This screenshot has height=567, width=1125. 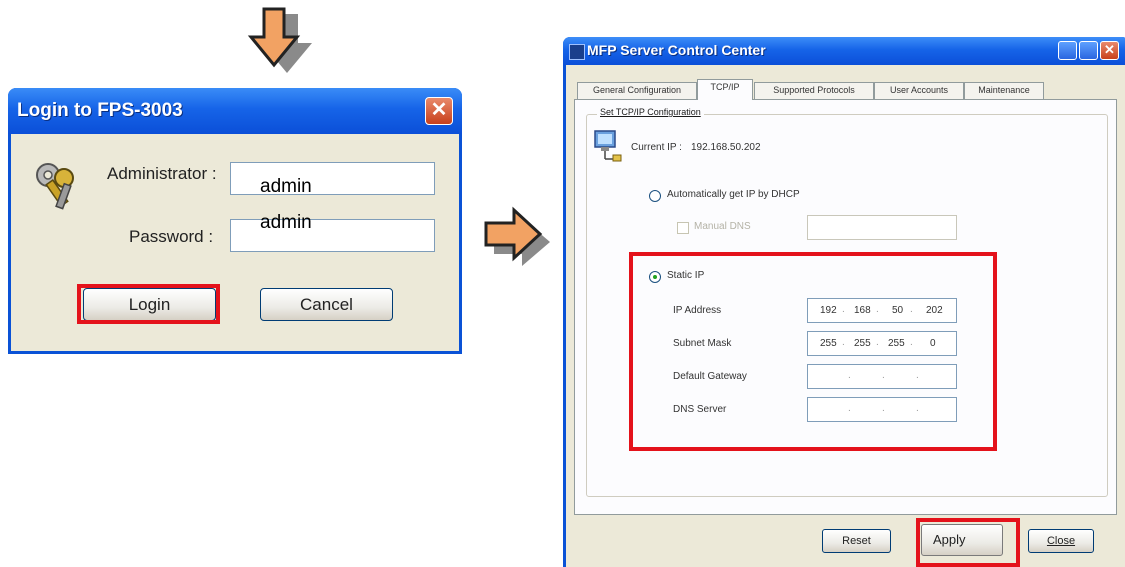 I want to click on group-title: Set TCP/IP Configuration, so click(x=650, y=112).